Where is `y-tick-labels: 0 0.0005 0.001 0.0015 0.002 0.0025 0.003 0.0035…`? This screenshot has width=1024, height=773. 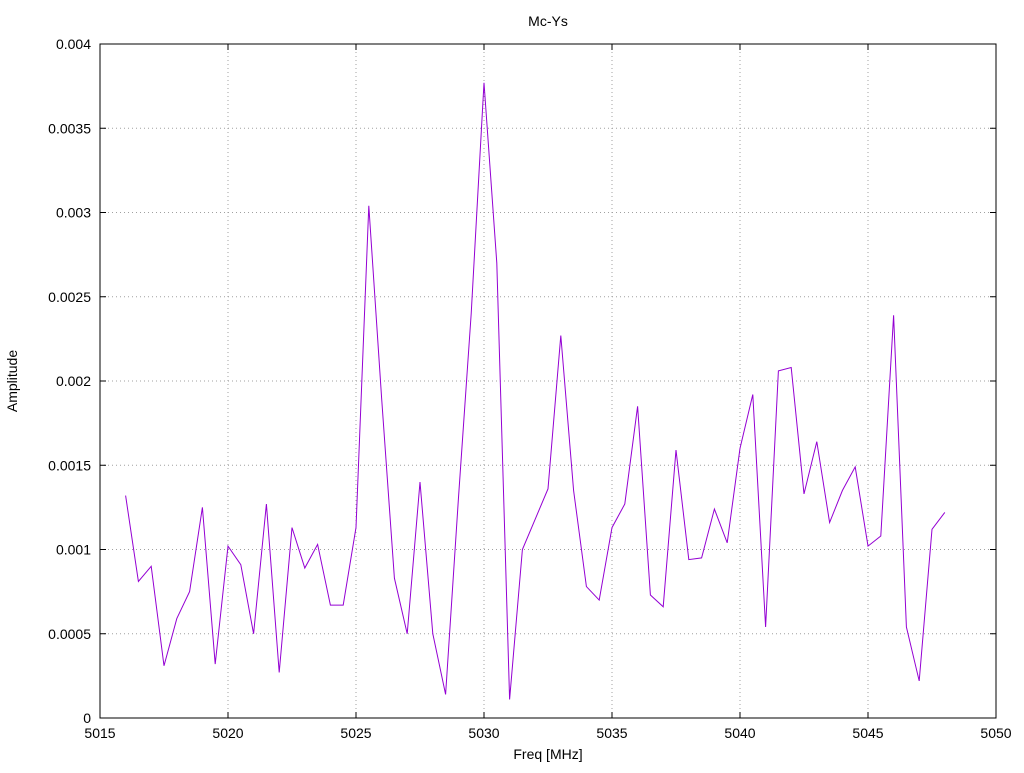 y-tick-labels: 0 0.0005 0.001 0.0015 0.002 0.0025 0.003 0.0035… is located at coordinates (69, 381).